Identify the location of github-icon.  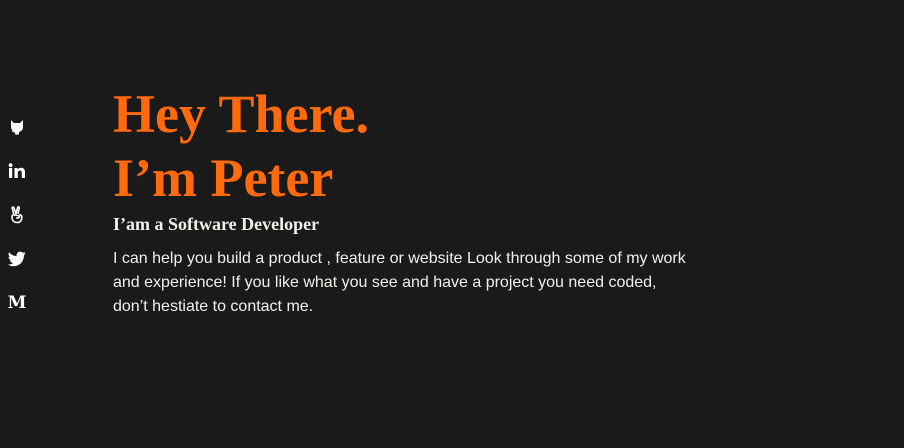
(17, 127).